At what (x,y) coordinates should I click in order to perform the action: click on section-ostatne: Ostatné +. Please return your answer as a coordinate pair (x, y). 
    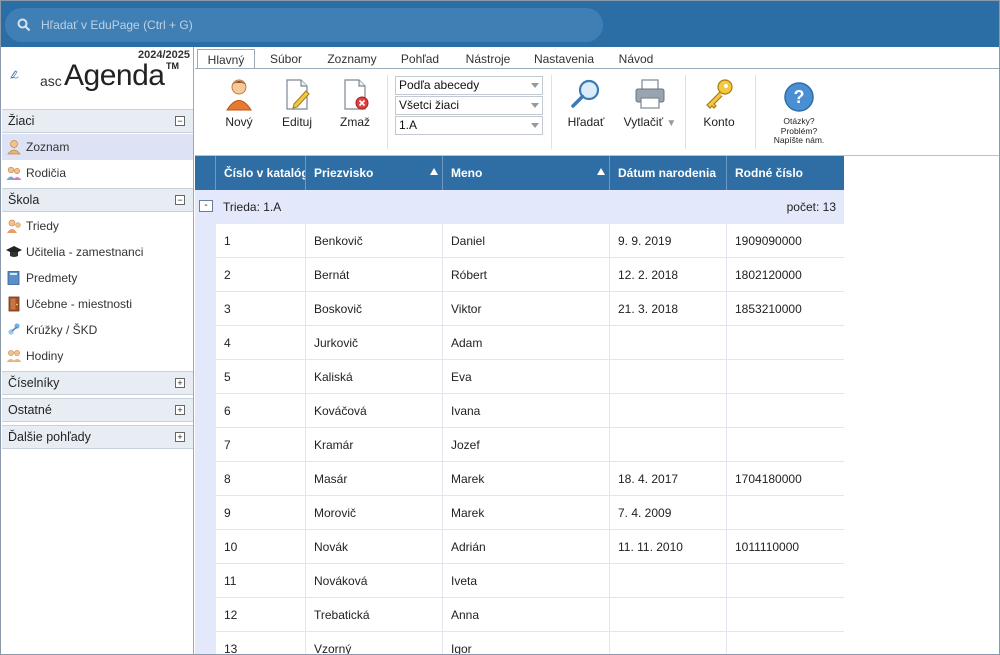
    Looking at the image, I should click on (97, 410).